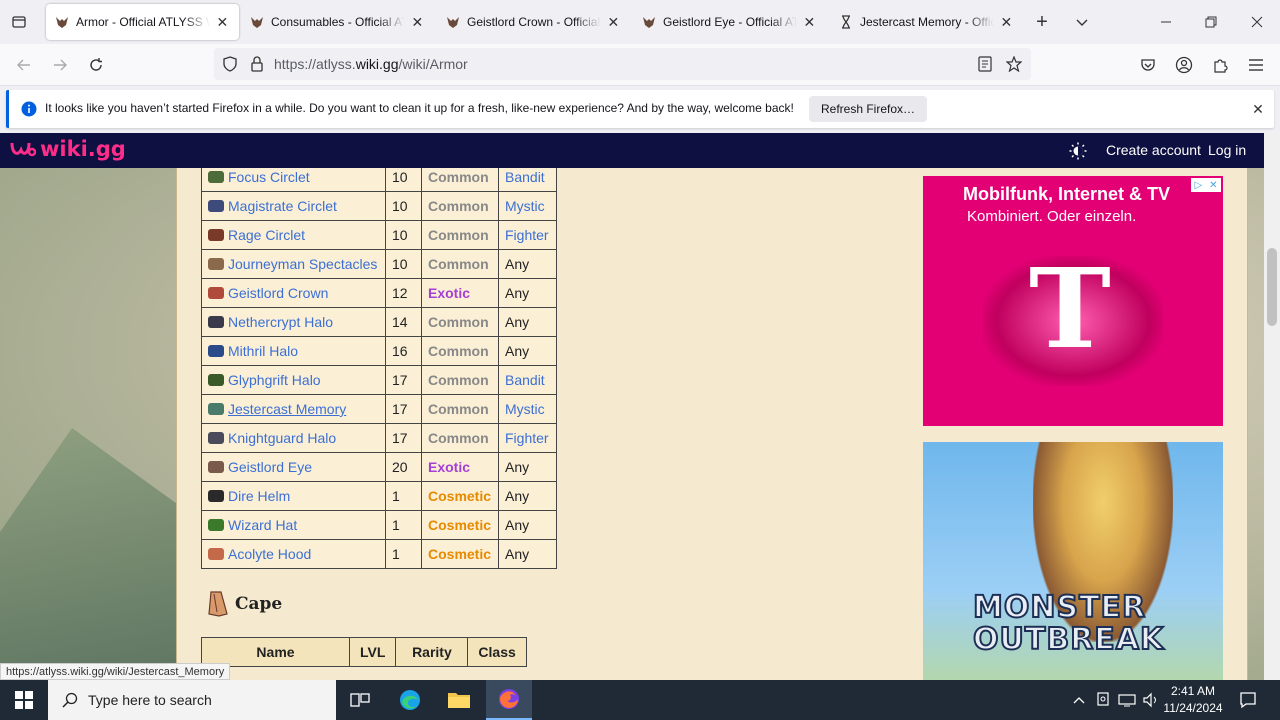 This screenshot has width=1280, height=720. Describe the element at coordinates (1073, 561) in the screenshot. I see `monster-outbreak-advertisement: MONSTER OUTBREAK` at that location.